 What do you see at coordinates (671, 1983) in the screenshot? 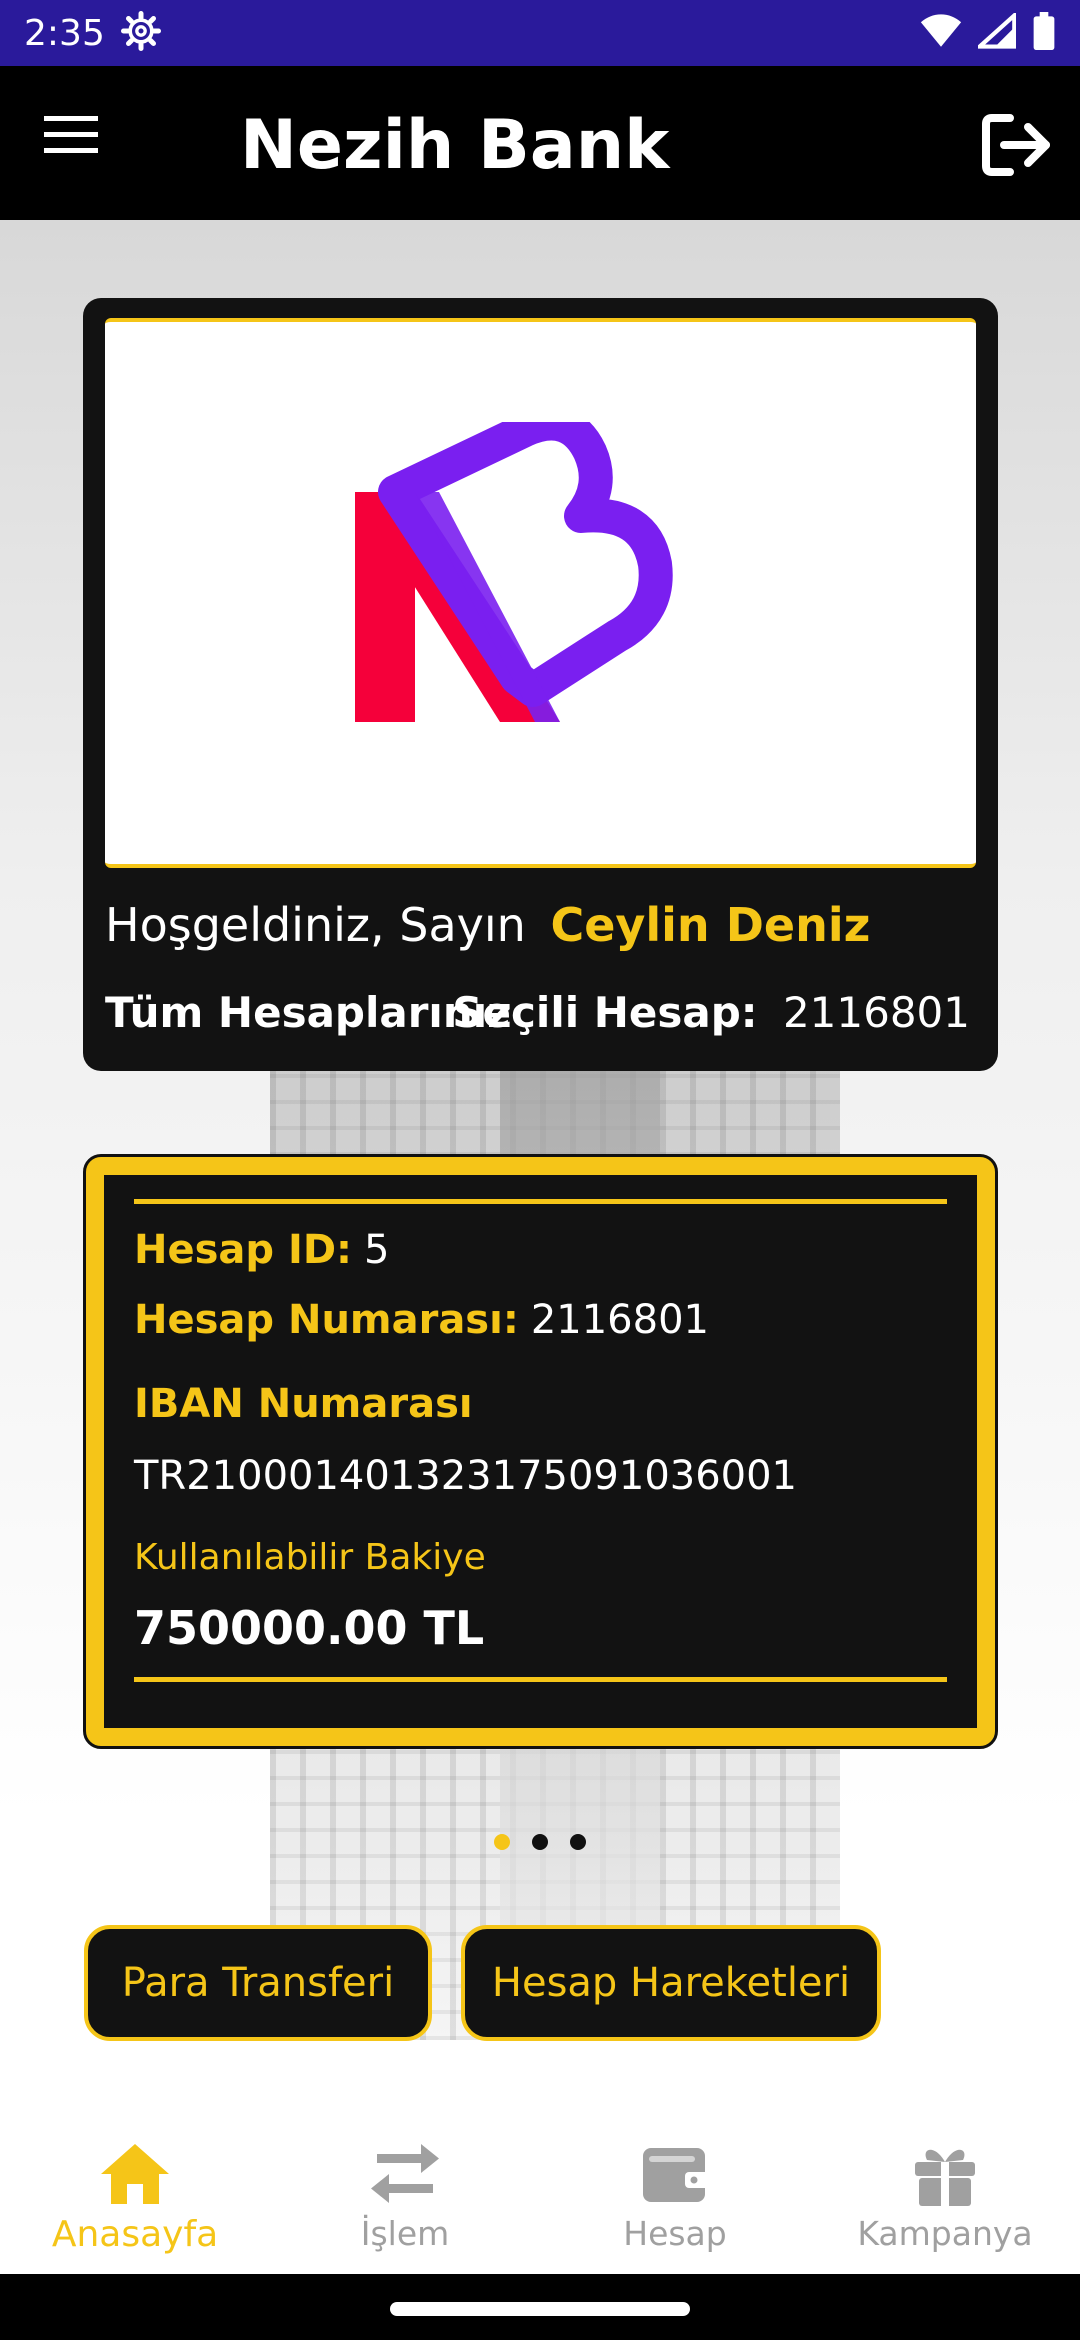
I see `account-history-button: Hesap Hareketleri` at bounding box center [671, 1983].